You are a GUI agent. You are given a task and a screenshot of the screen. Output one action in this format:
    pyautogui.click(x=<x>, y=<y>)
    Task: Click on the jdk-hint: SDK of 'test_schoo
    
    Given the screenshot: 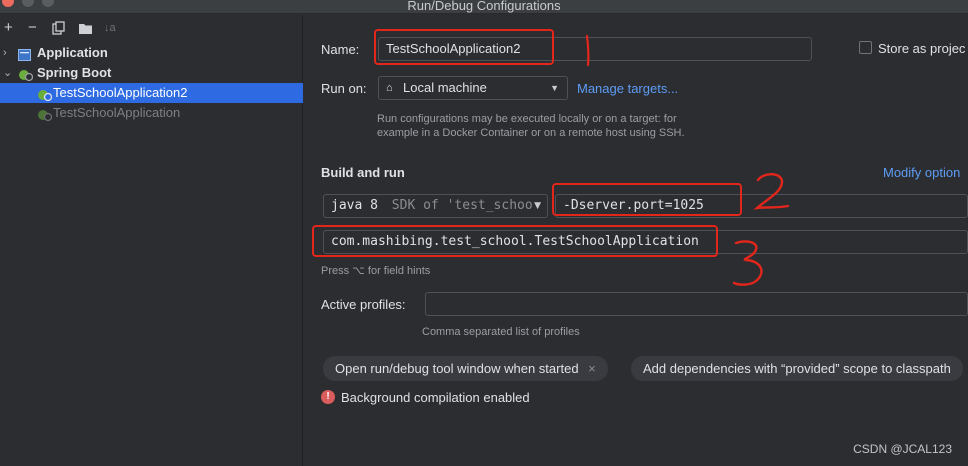 What is the action you would take?
    pyautogui.click(x=462, y=205)
    